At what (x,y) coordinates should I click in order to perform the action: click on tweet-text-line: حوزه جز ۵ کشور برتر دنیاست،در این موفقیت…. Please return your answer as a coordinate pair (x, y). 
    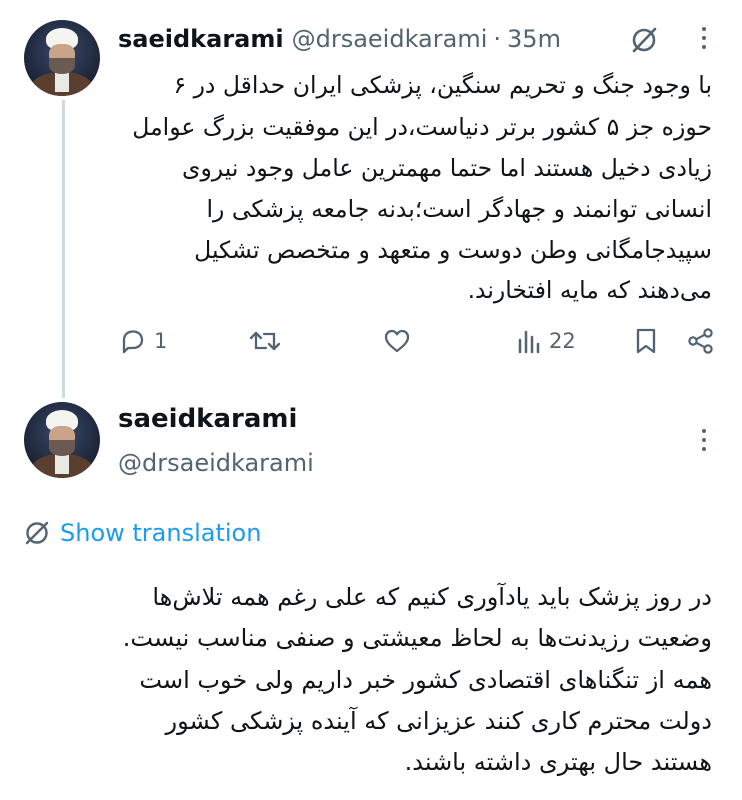
    Looking at the image, I should click on (422, 127).